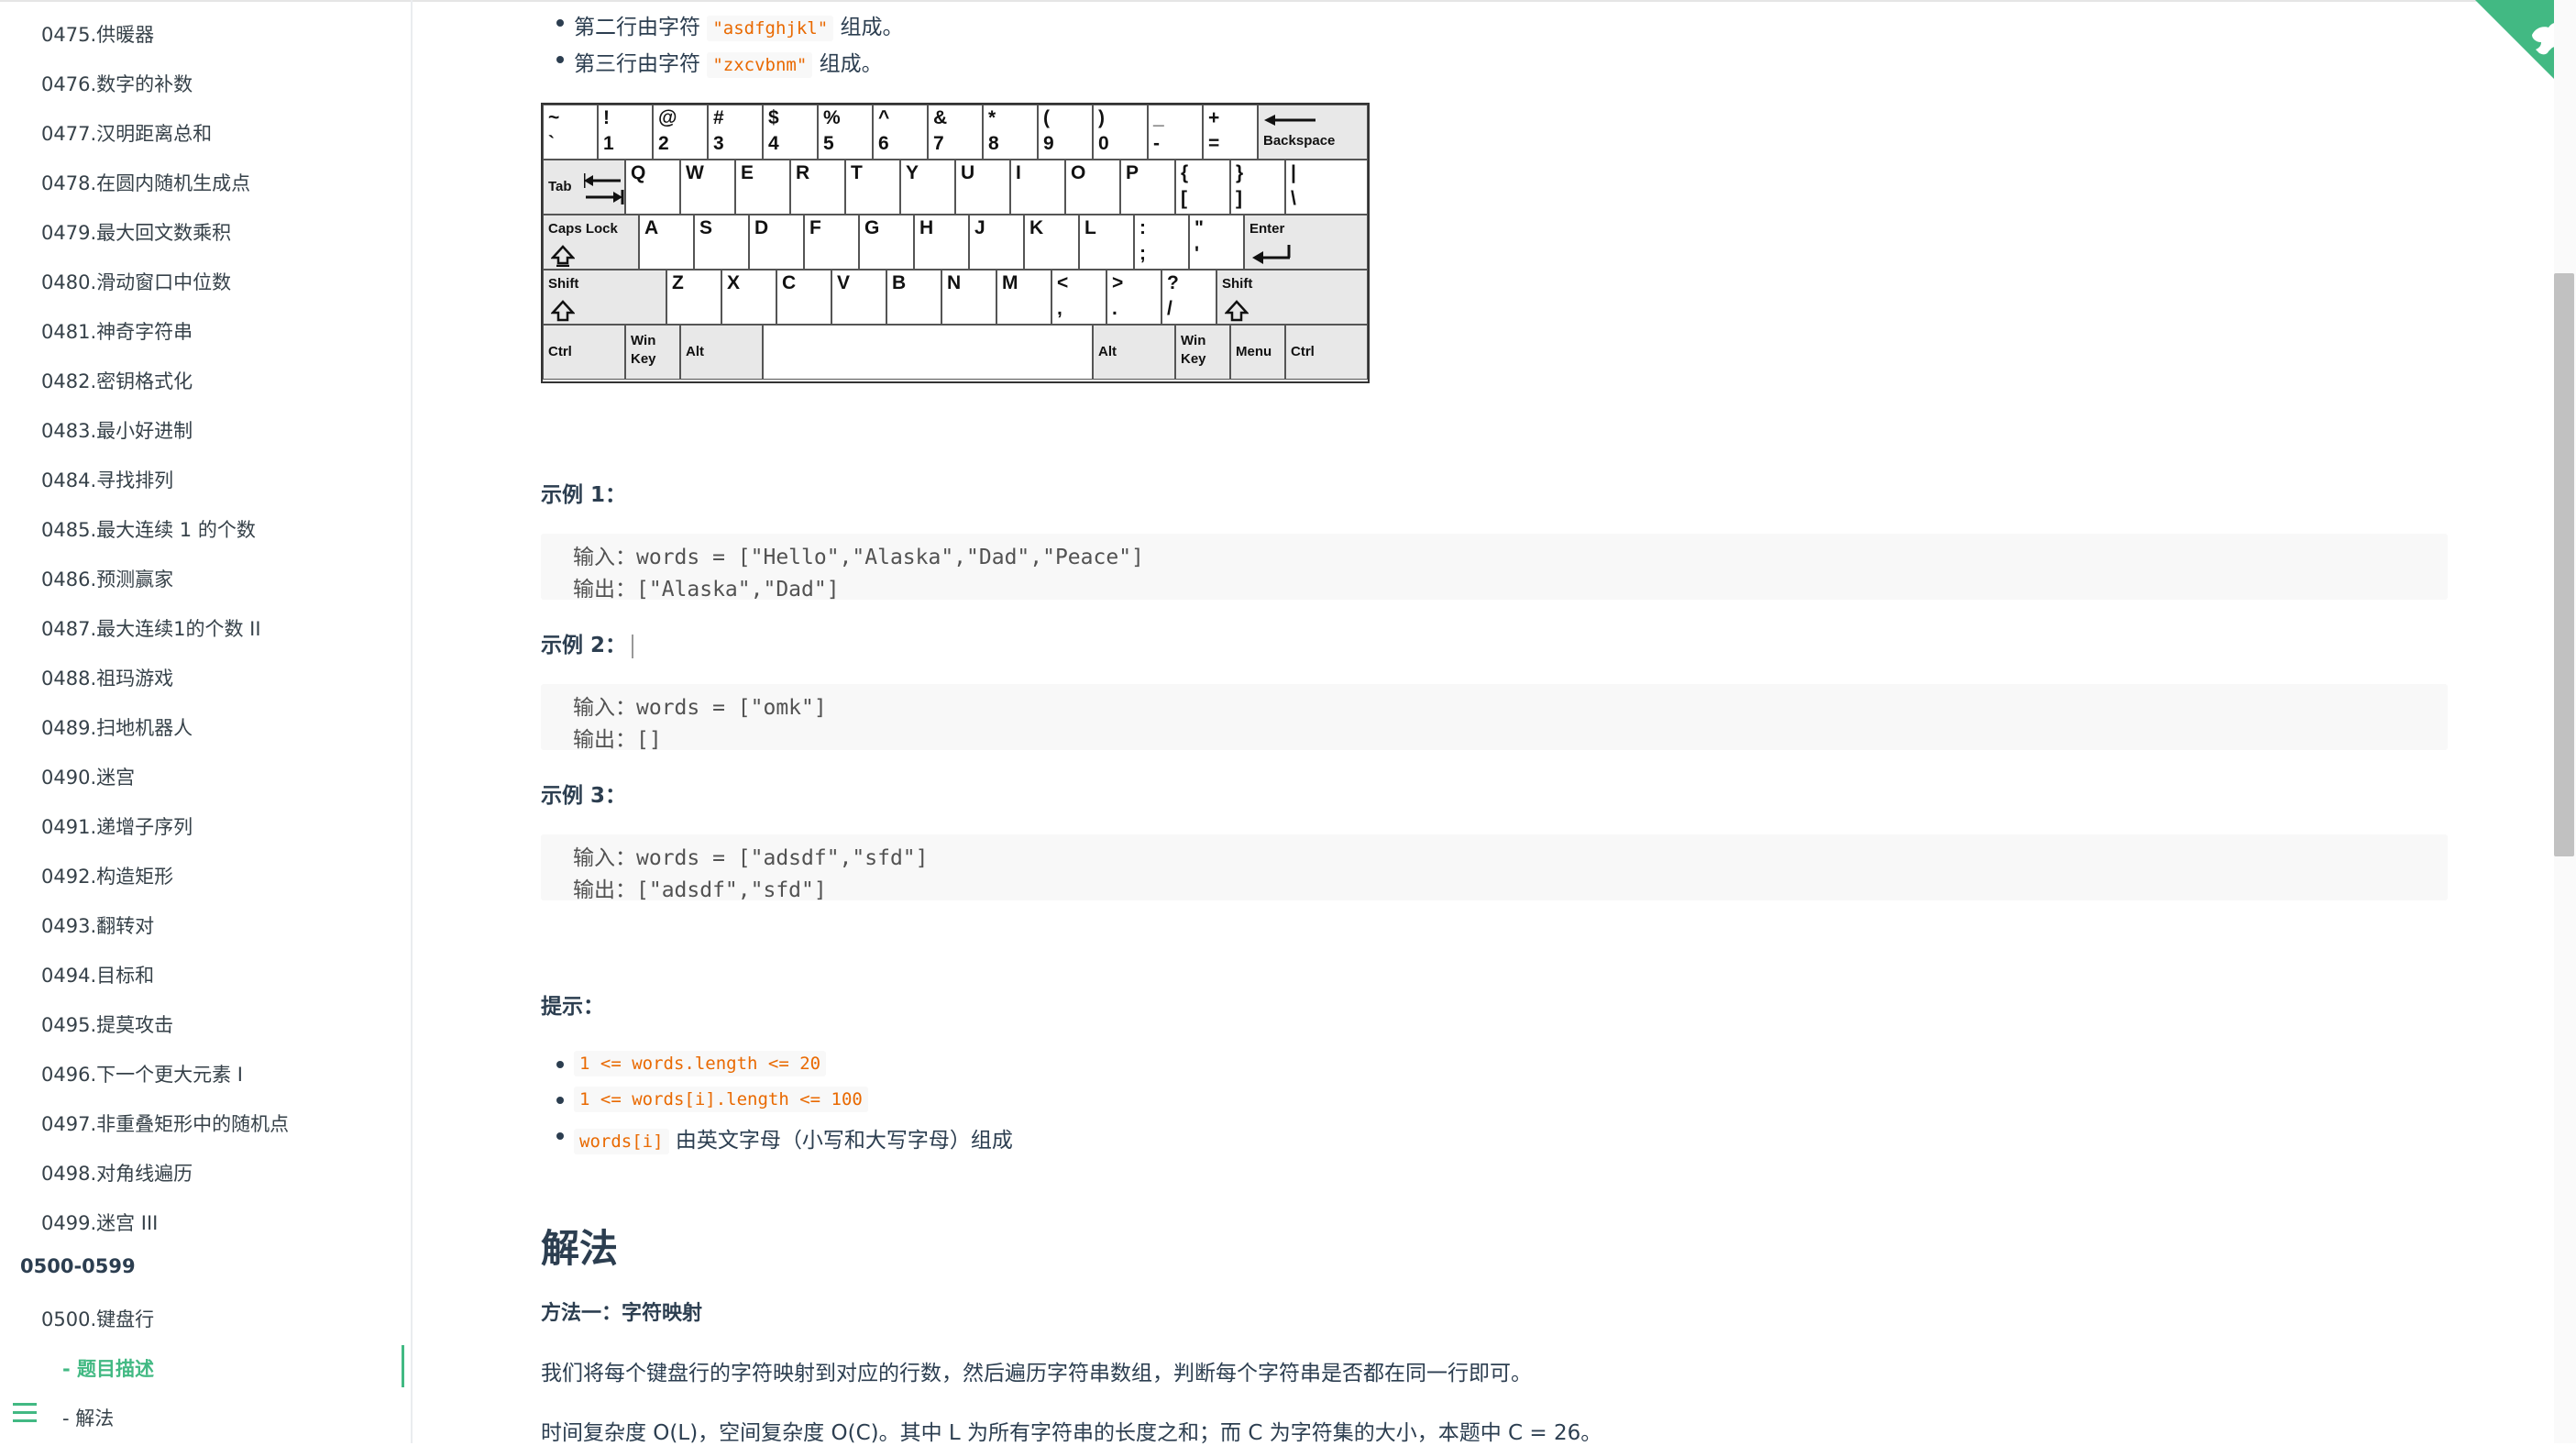 The width and height of the screenshot is (2576, 1446). I want to click on row3-code: "zxcvbnm", so click(760, 65).